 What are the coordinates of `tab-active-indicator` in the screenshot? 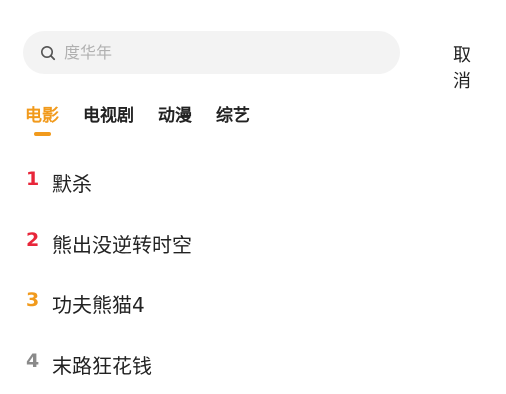 It's located at (42, 134).